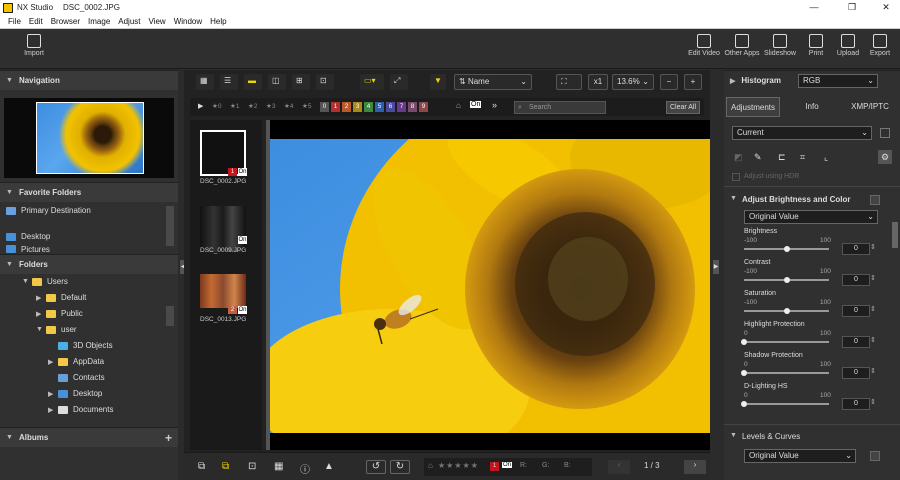 This screenshot has height=480, width=900. What do you see at coordinates (205, 82) in the screenshot?
I see `grid-view-button: ▦` at bounding box center [205, 82].